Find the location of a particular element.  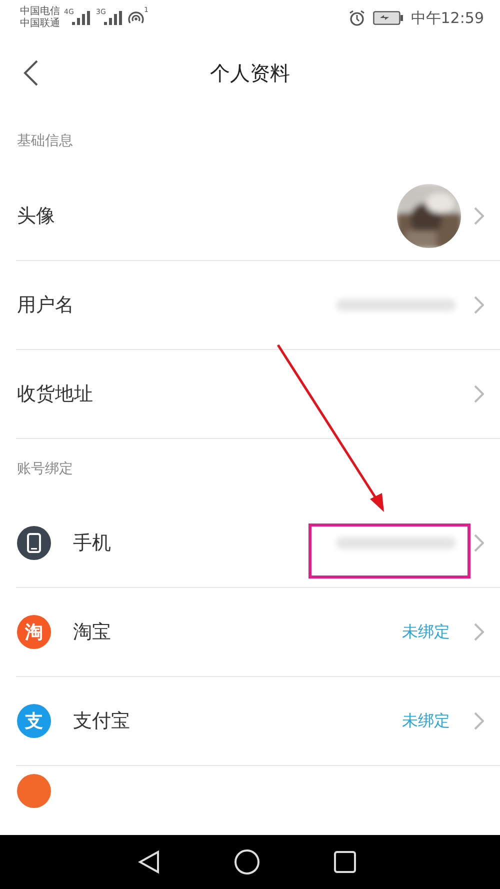

back-button is located at coordinates (149, 862).